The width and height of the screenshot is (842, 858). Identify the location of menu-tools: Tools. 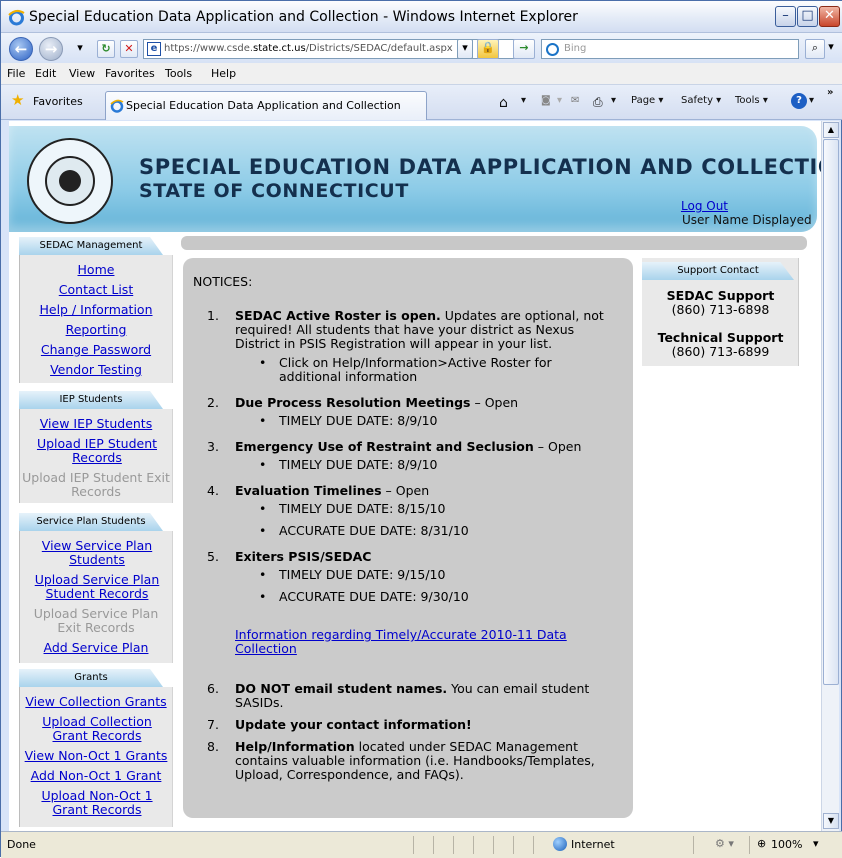
(178, 73).